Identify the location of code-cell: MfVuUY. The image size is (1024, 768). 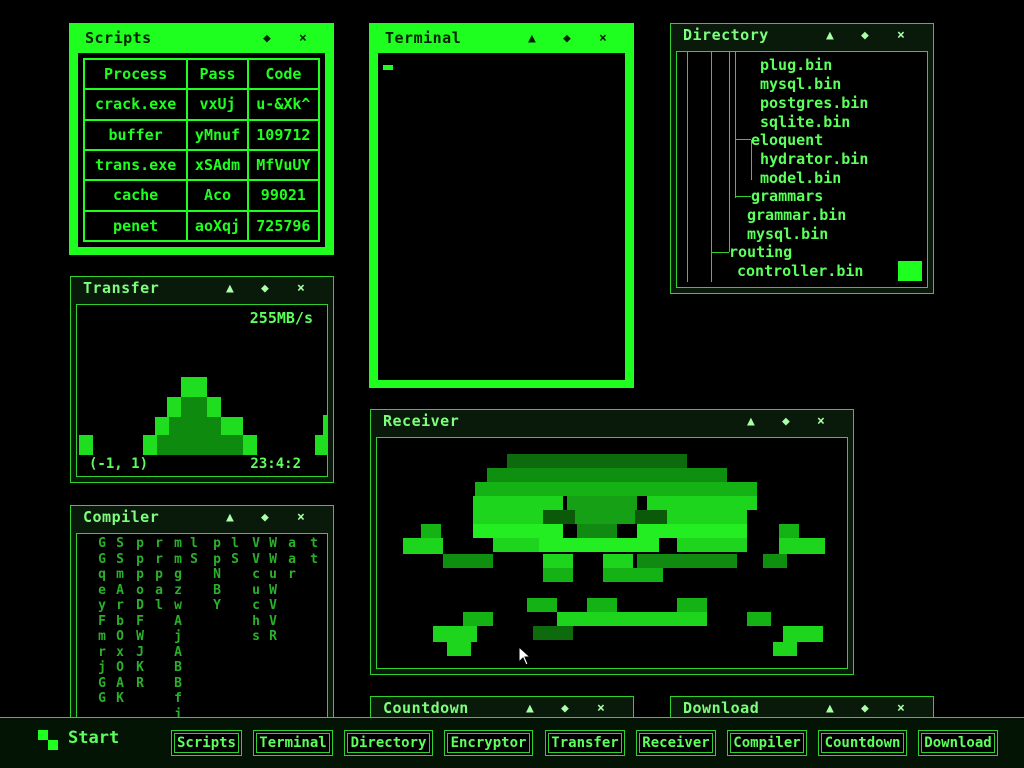
(283, 165).